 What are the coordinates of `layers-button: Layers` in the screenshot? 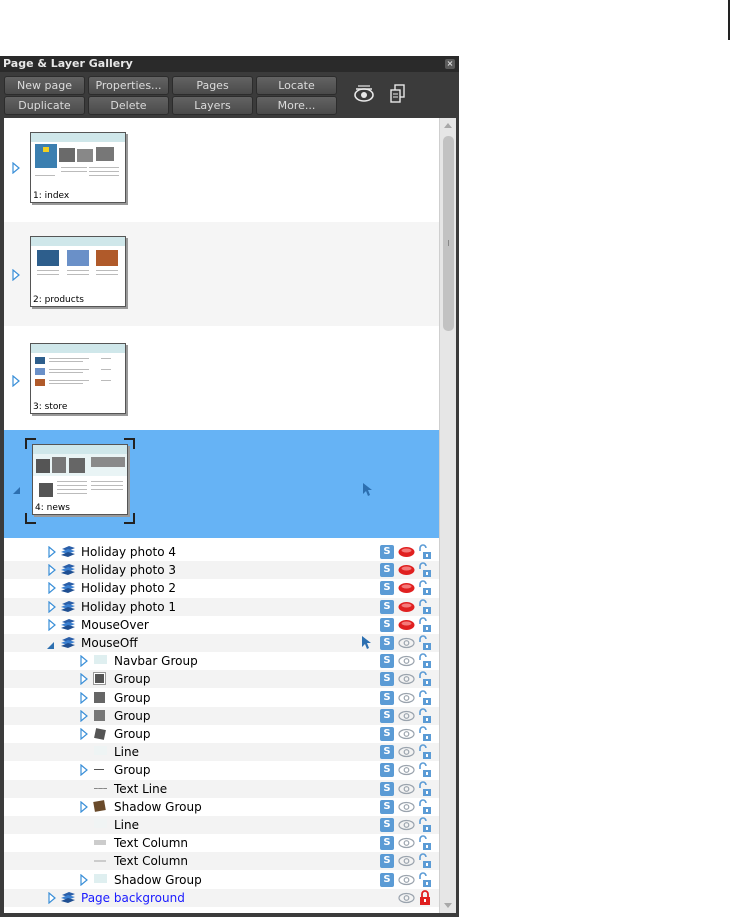 It's located at (212, 105).